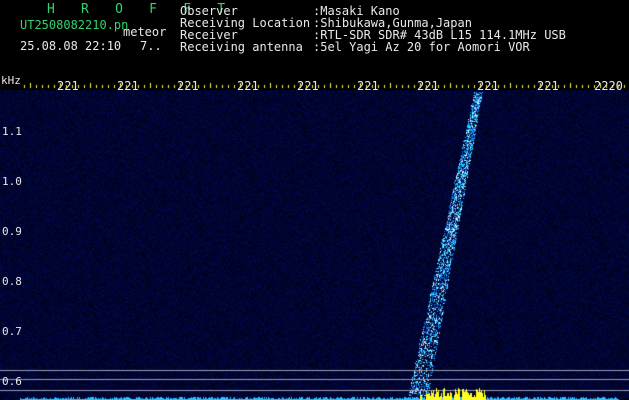 This screenshot has height=400, width=629. Describe the element at coordinates (12, 231) in the screenshot. I see `y-tick-label: 0.9` at that location.